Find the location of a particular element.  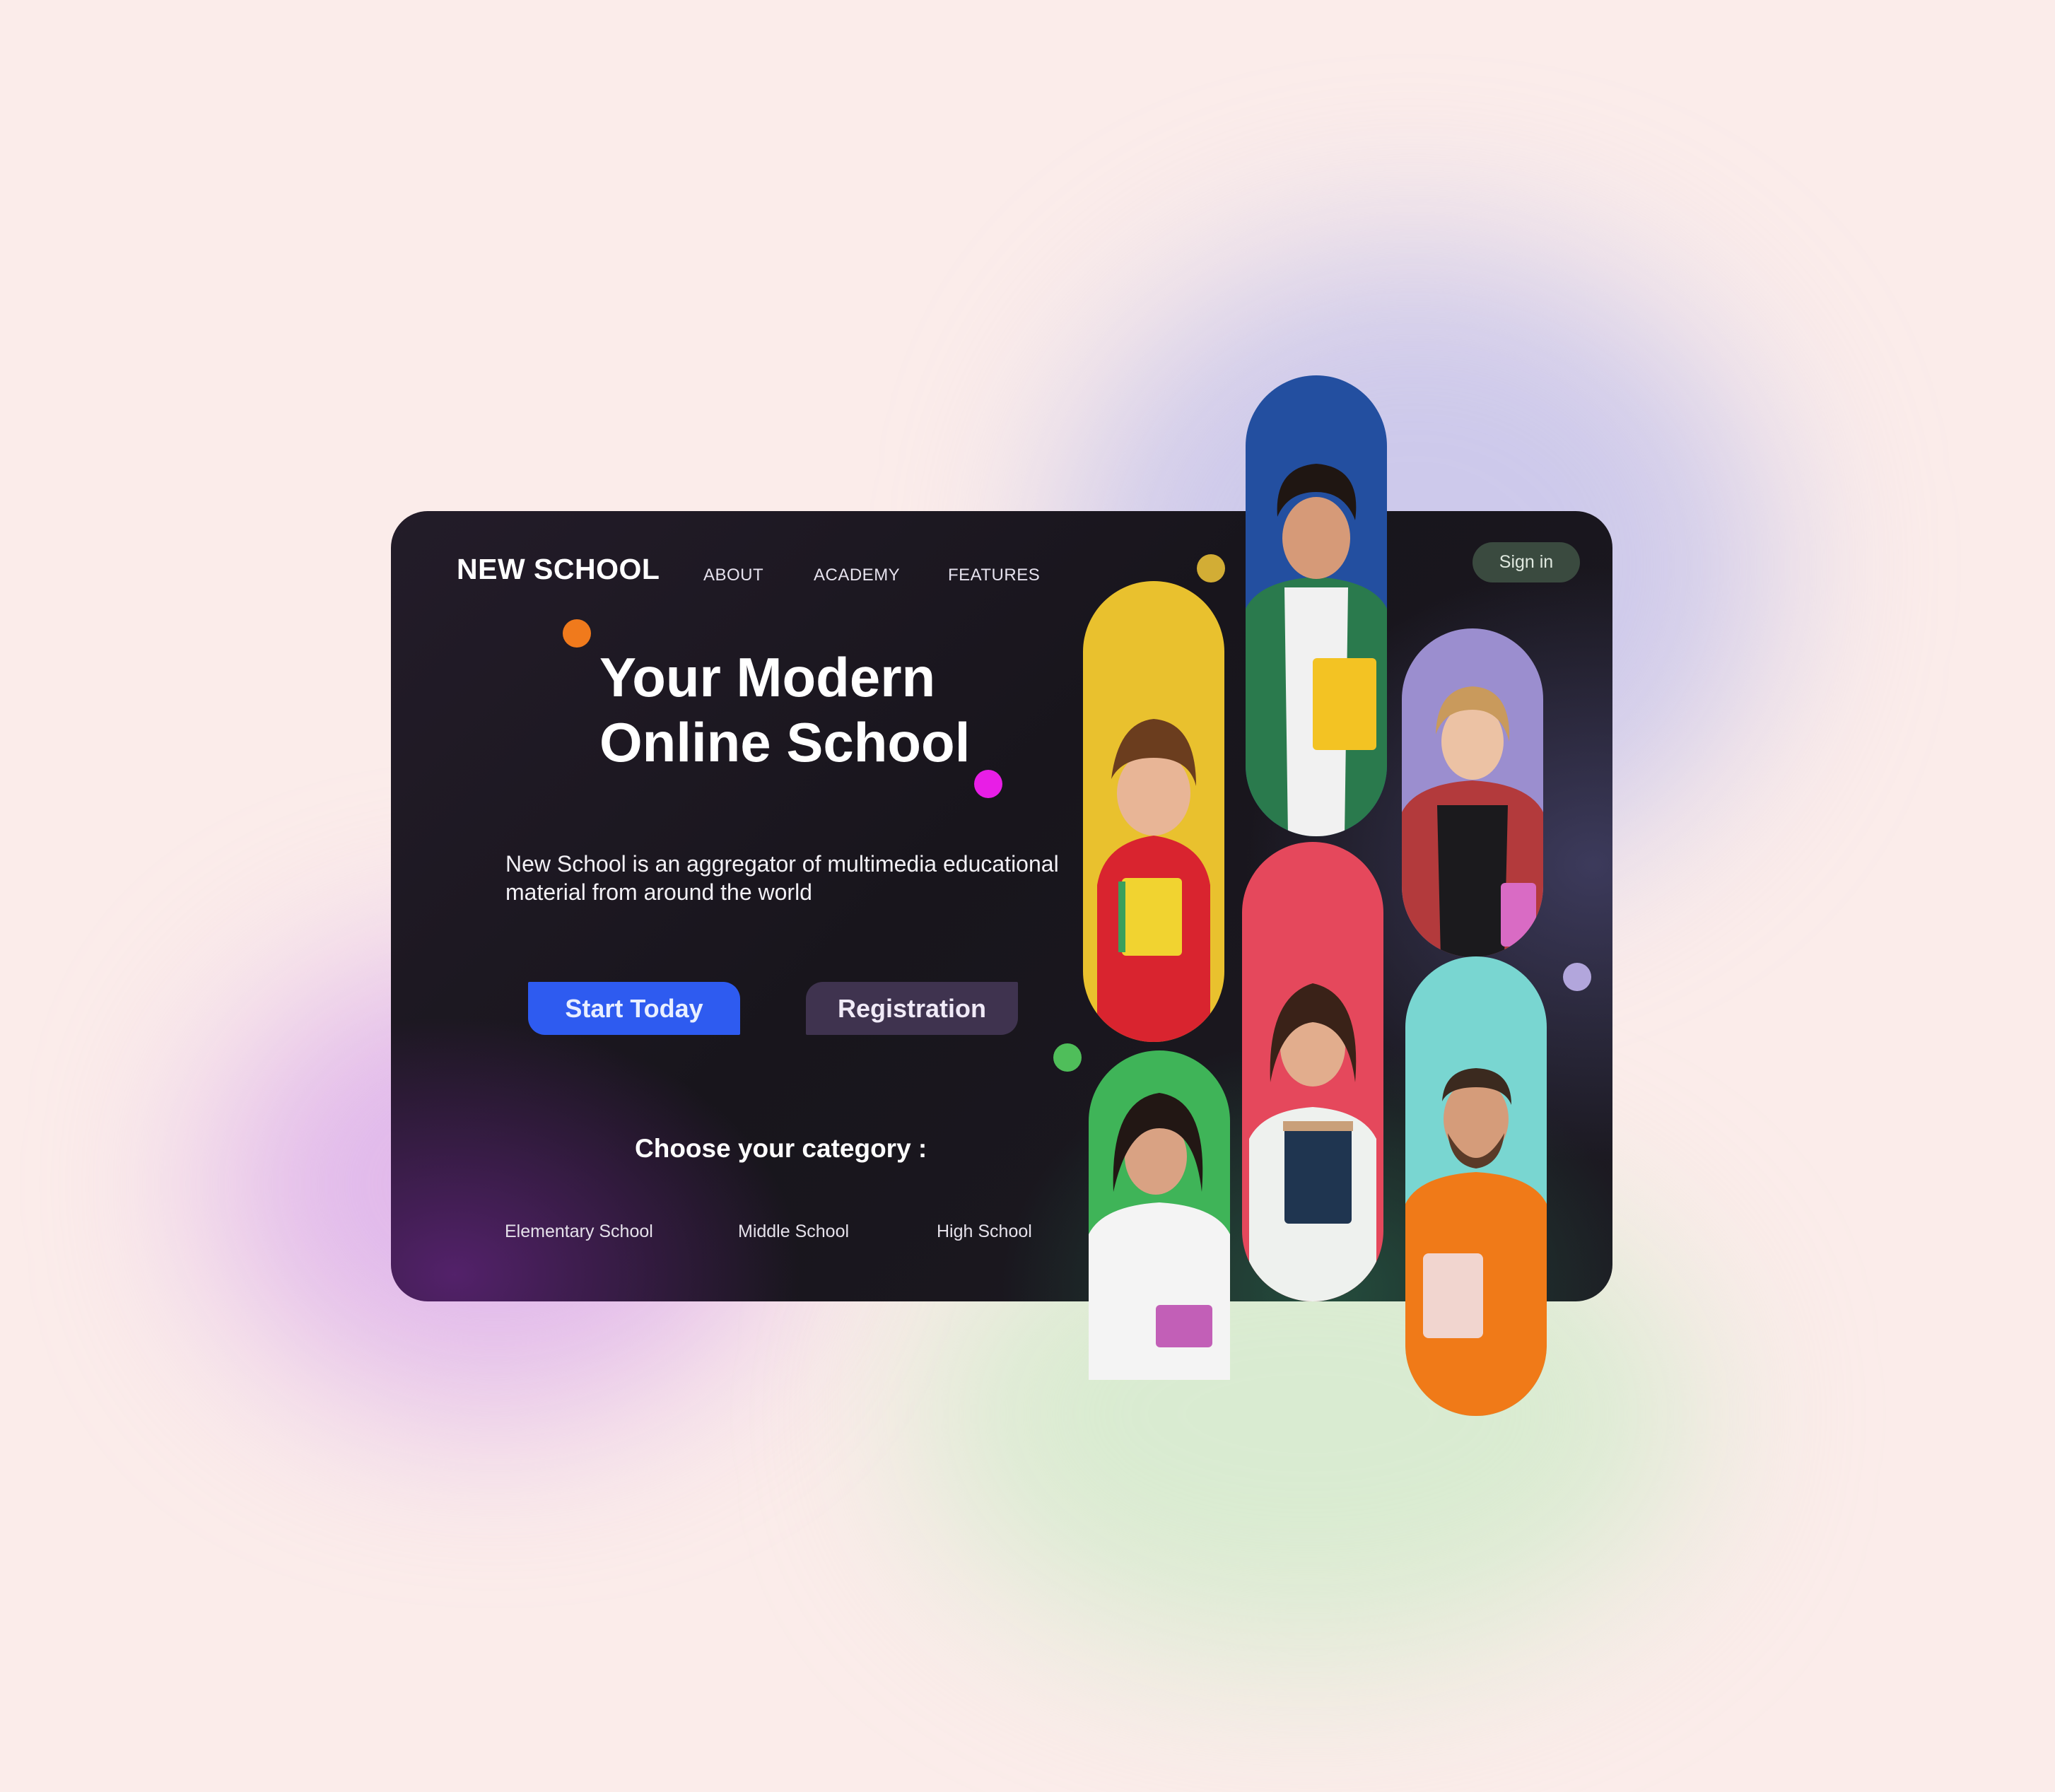

decor-dot-lavender is located at coordinates (1577, 977).